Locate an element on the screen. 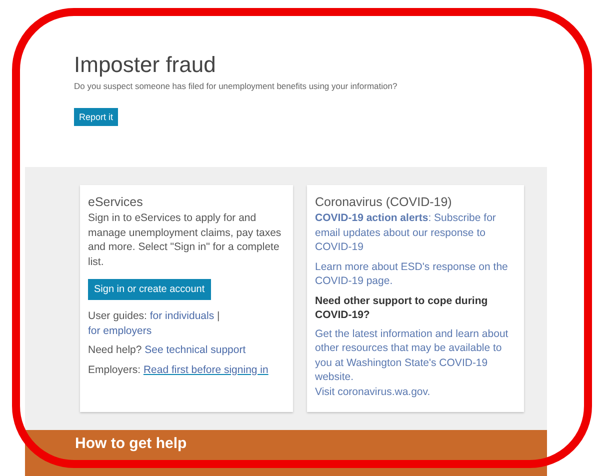 The height and width of the screenshot is (476, 603). link: Read first before signing in is located at coordinates (205, 370).